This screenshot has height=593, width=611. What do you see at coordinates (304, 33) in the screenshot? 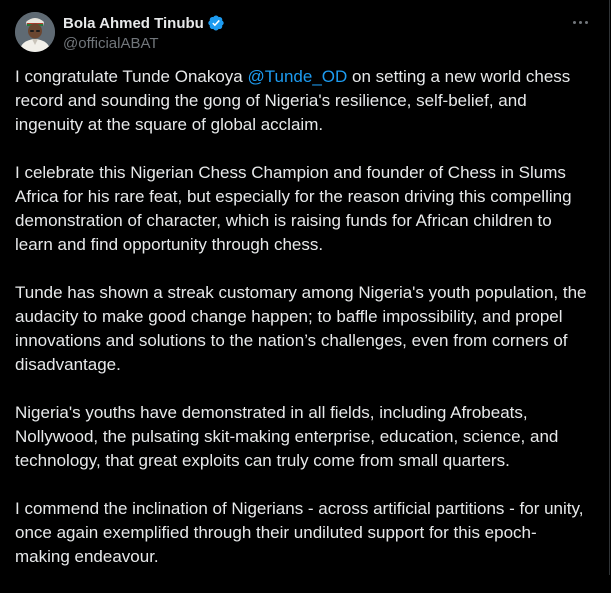
I see `tweet-header: Bola Ahmed Tinubu @officialABAT` at bounding box center [304, 33].